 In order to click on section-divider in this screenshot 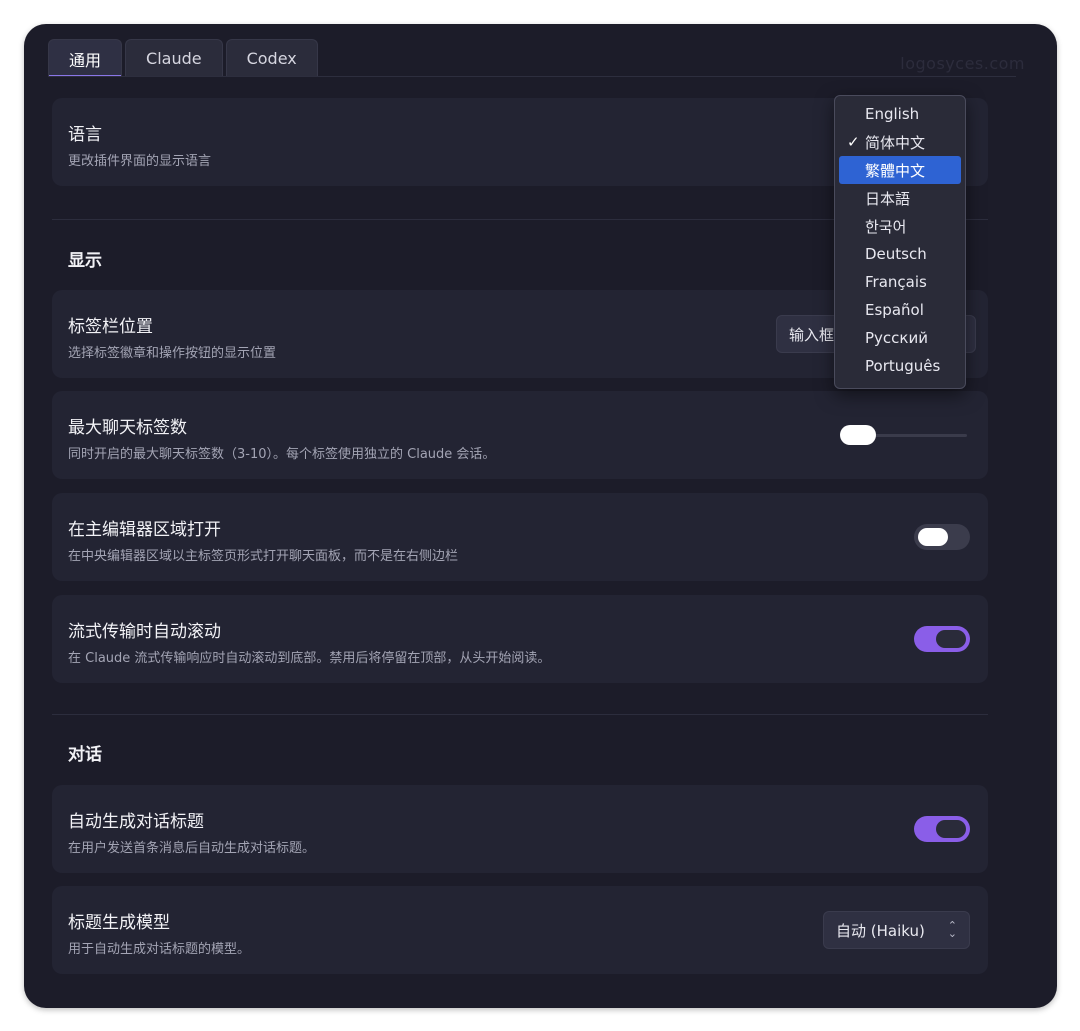, I will do `click(520, 714)`.